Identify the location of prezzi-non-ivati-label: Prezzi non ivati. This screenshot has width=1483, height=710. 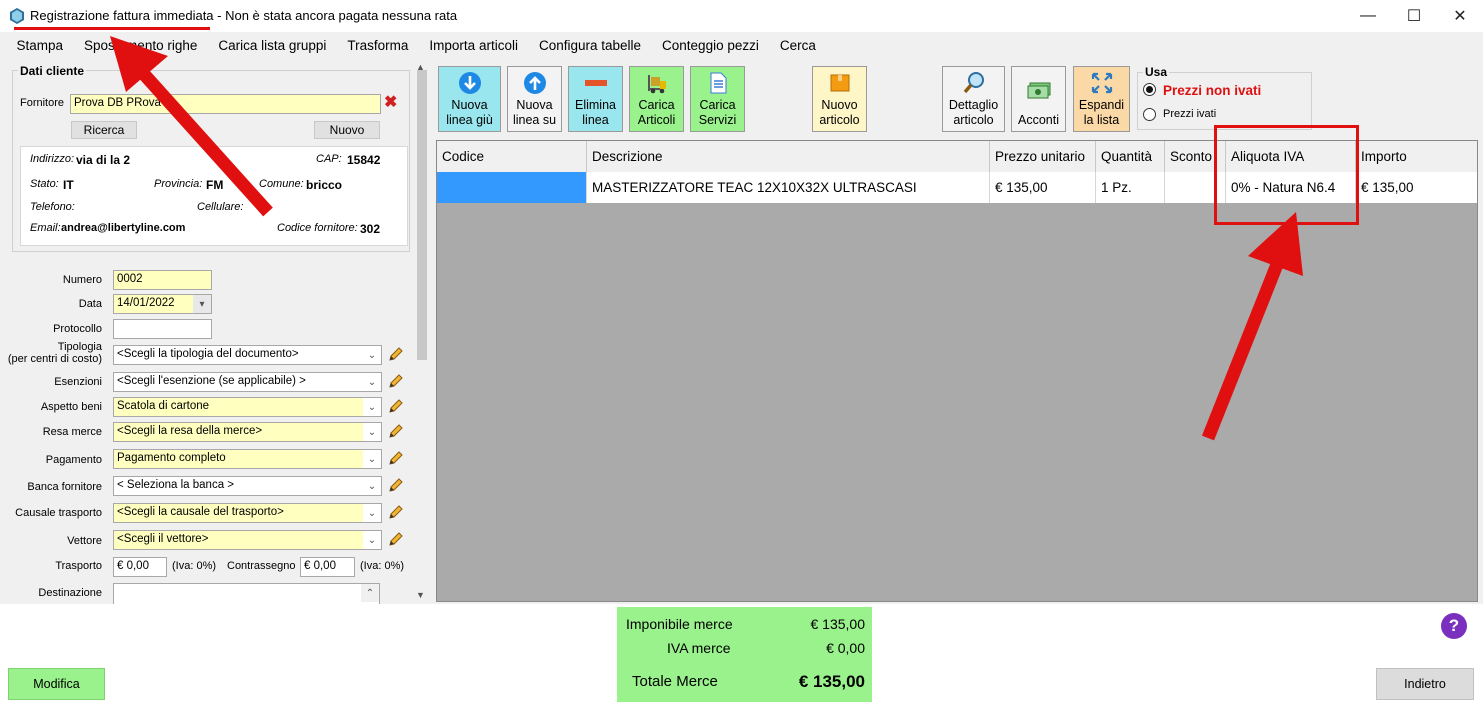
(1212, 90).